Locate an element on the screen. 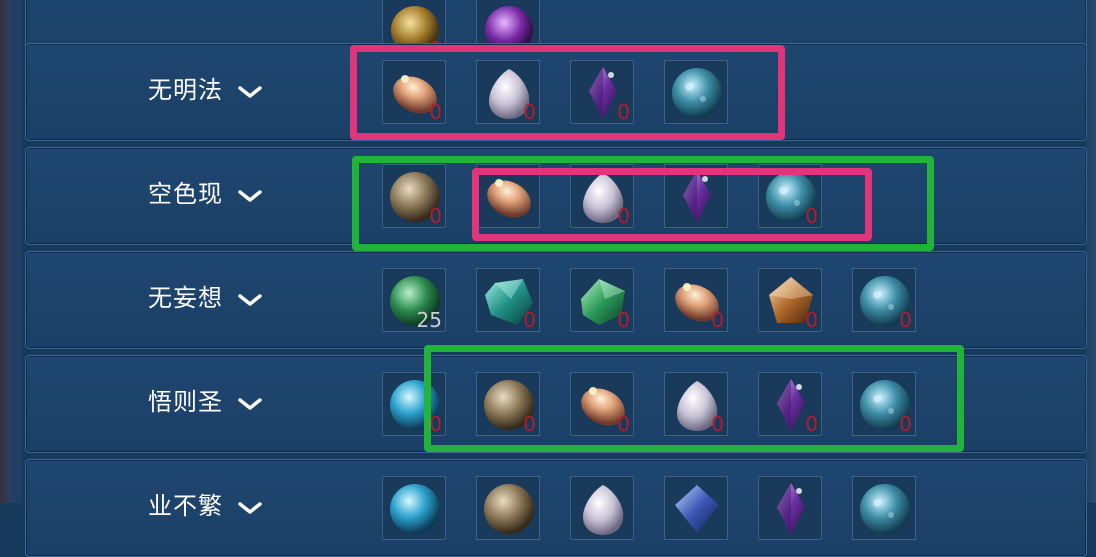  cyan-sphere-icon is located at coordinates (415, 509).